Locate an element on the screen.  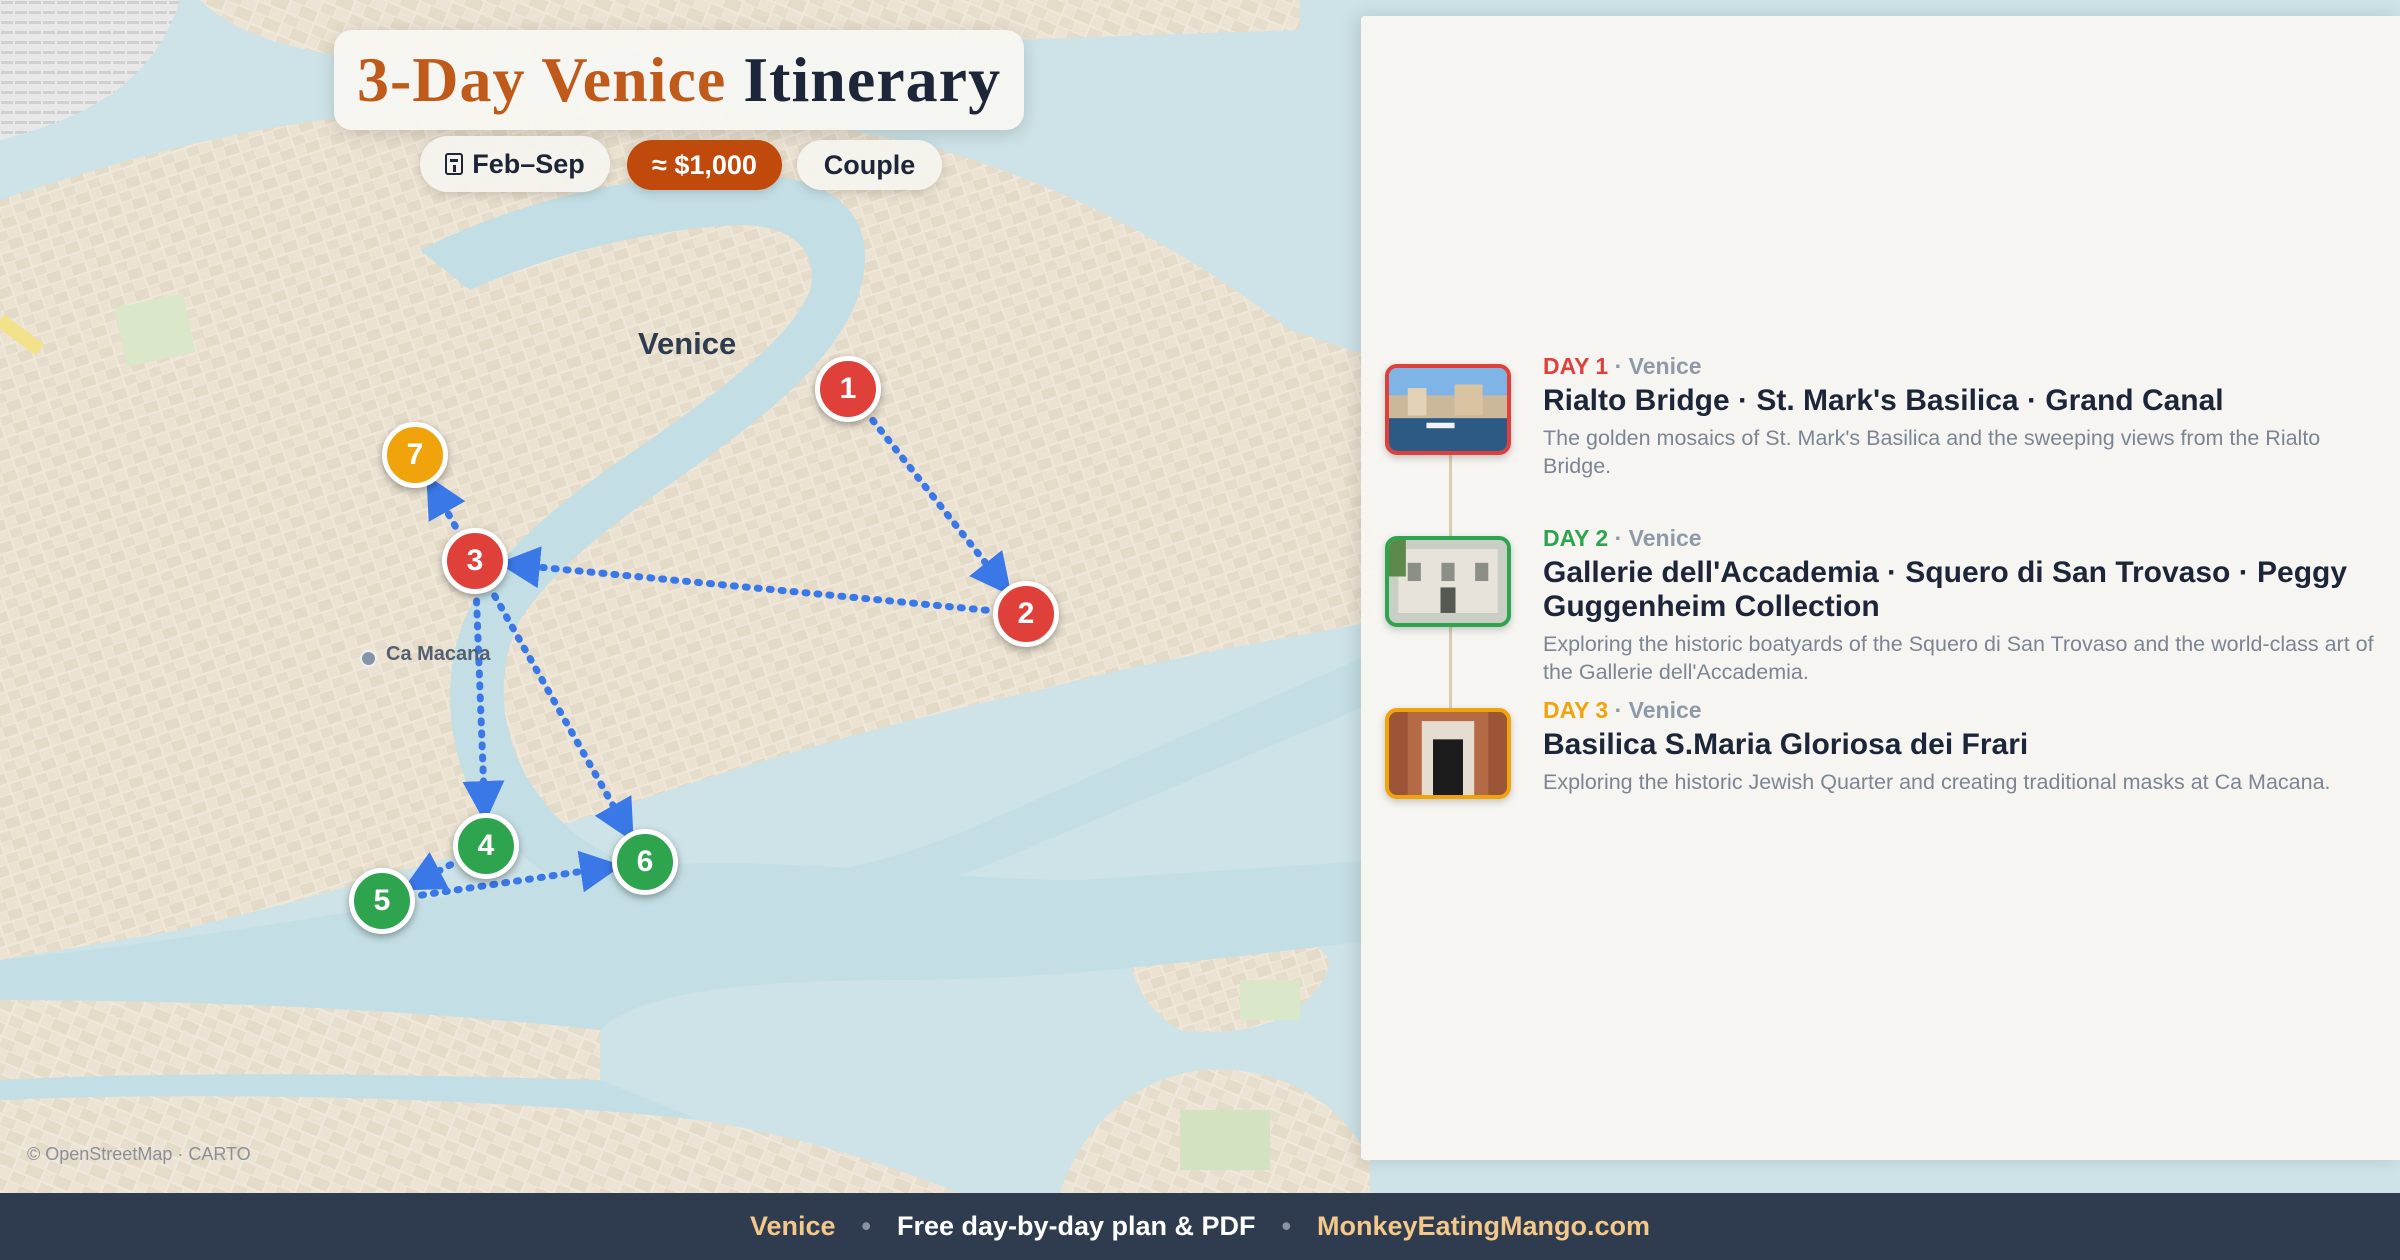
stop-marker-6: 6 is located at coordinates (645, 862).